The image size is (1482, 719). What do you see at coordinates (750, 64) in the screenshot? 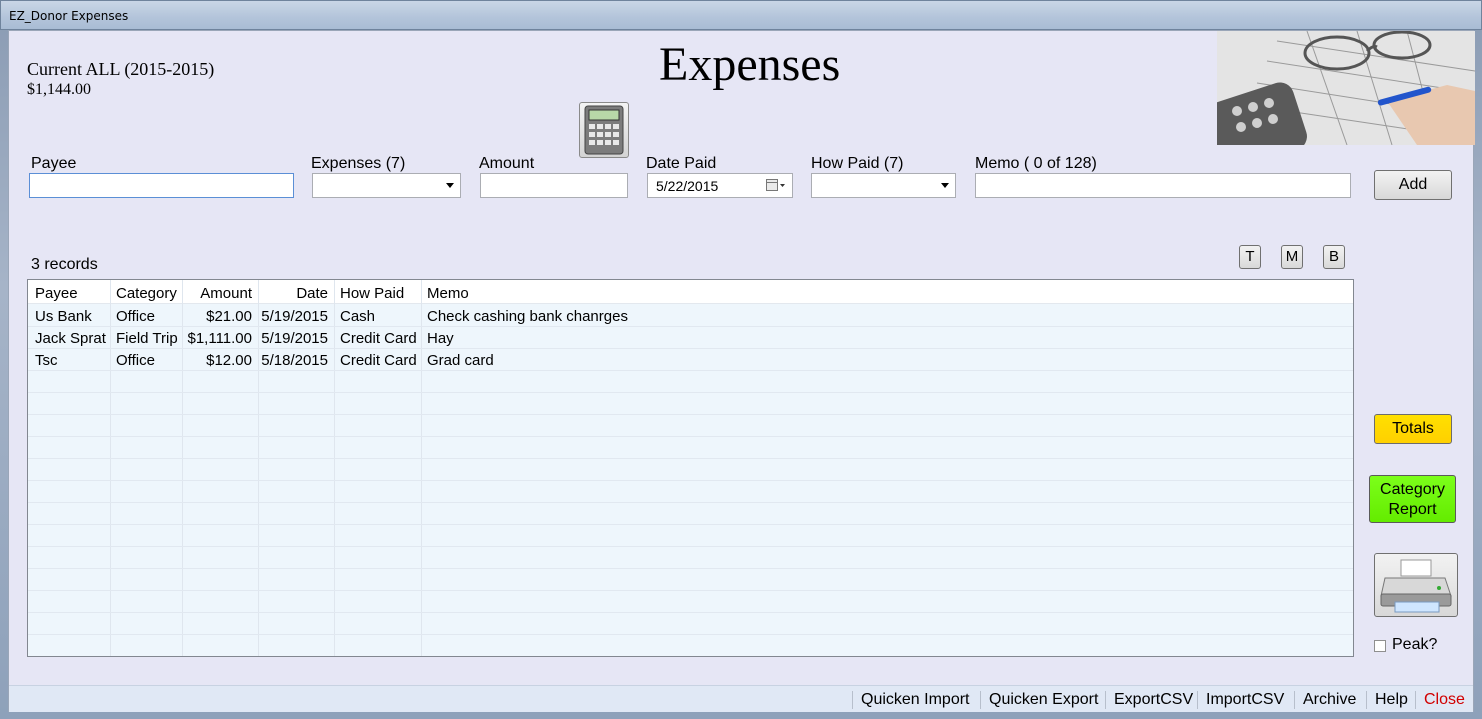
I see `page-title: Expenses` at bounding box center [750, 64].